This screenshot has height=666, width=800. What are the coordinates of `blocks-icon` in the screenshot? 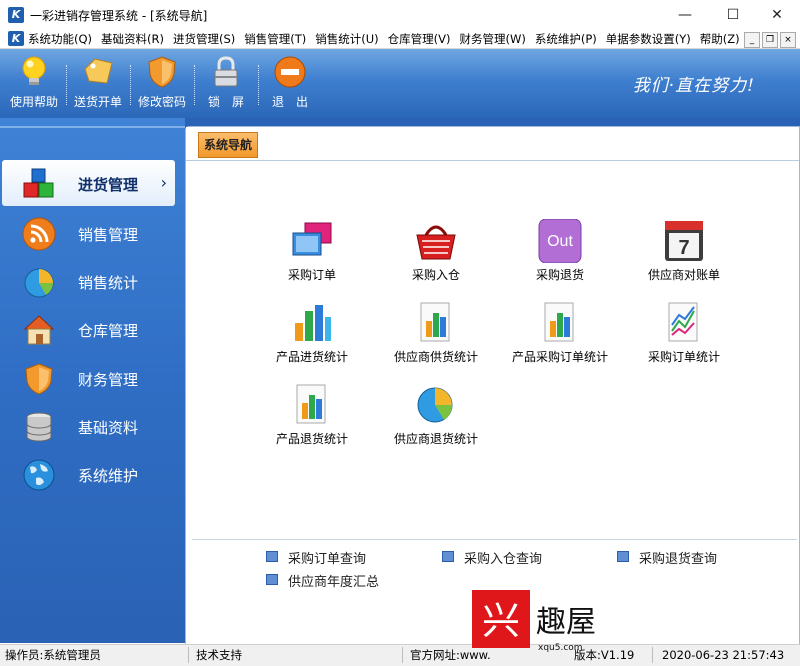 It's located at (38, 183).